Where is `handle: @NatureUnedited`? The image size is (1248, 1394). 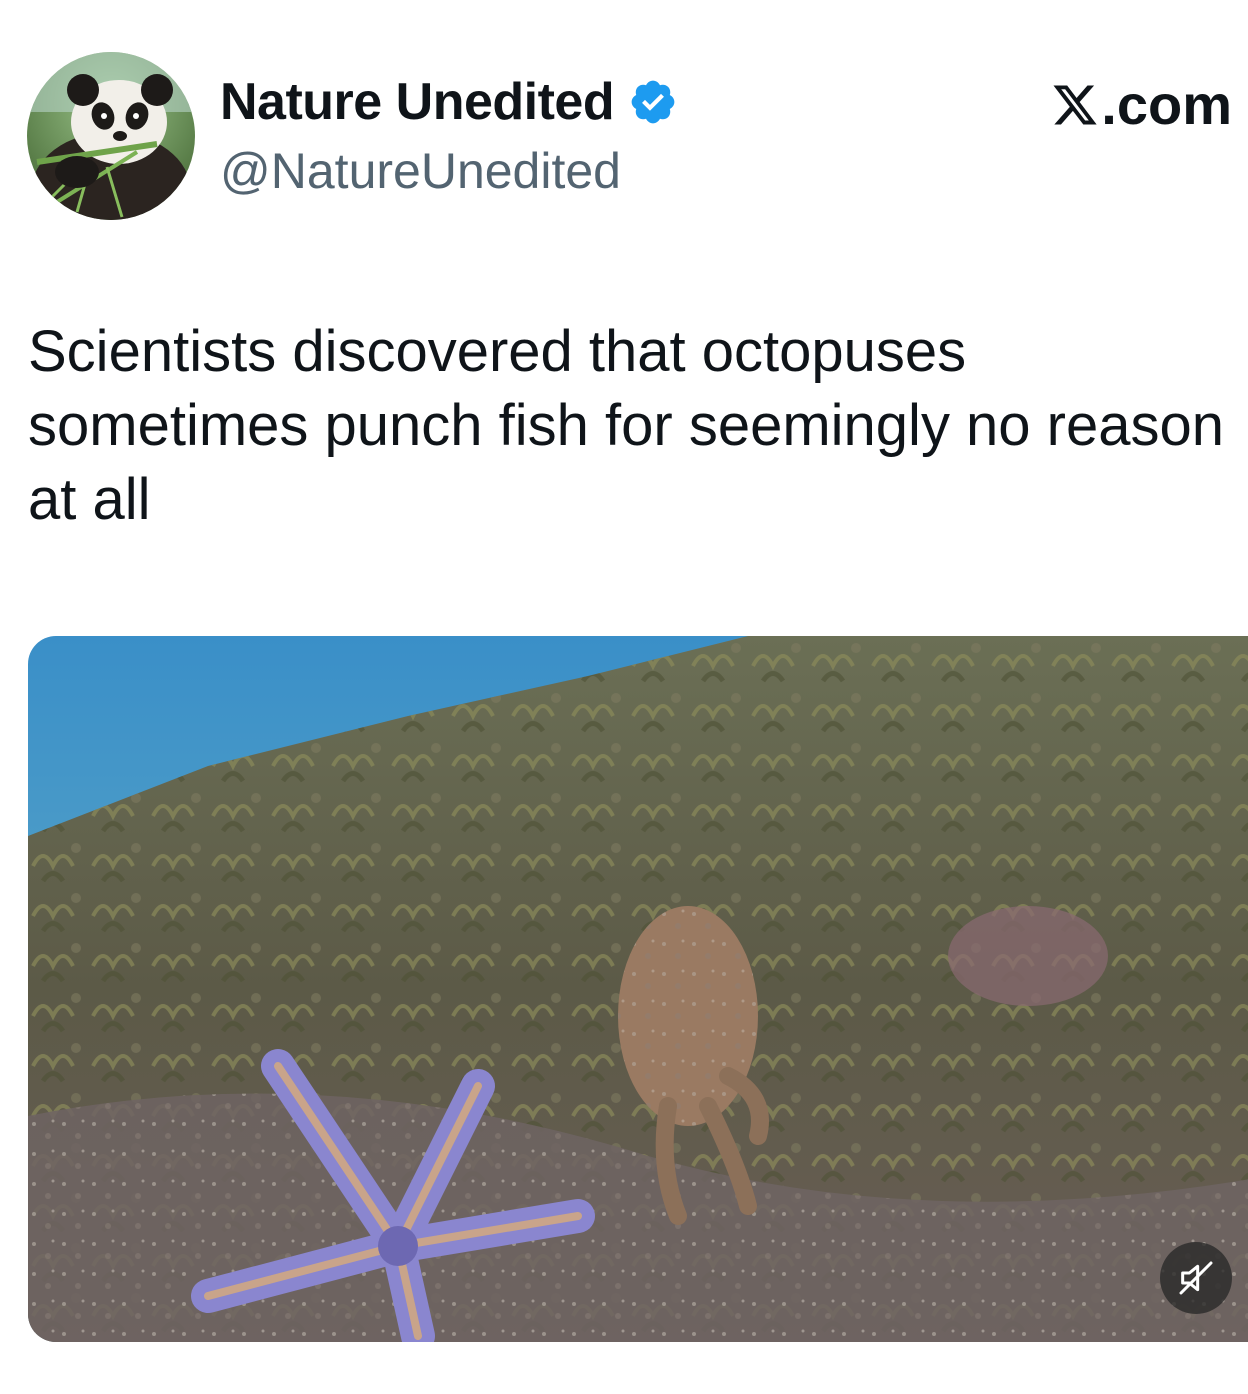 handle: @NatureUnedited is located at coordinates (449, 171).